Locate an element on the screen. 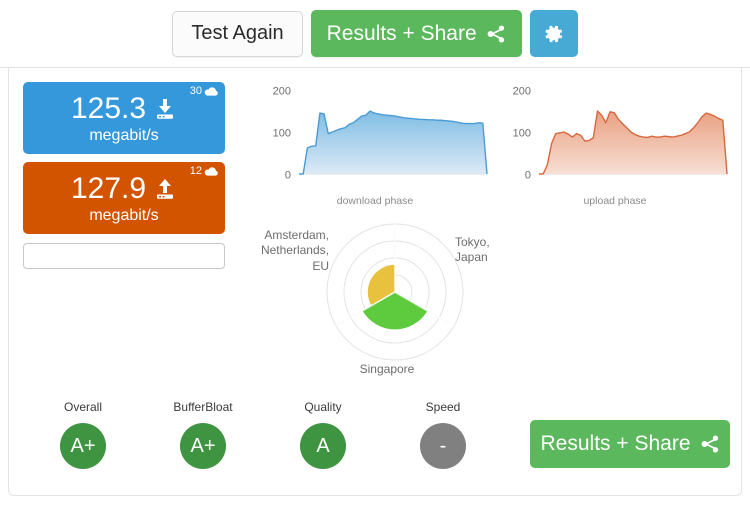  upload-speed-panel: 12 127.9 megabit/s is located at coordinates (124, 198).